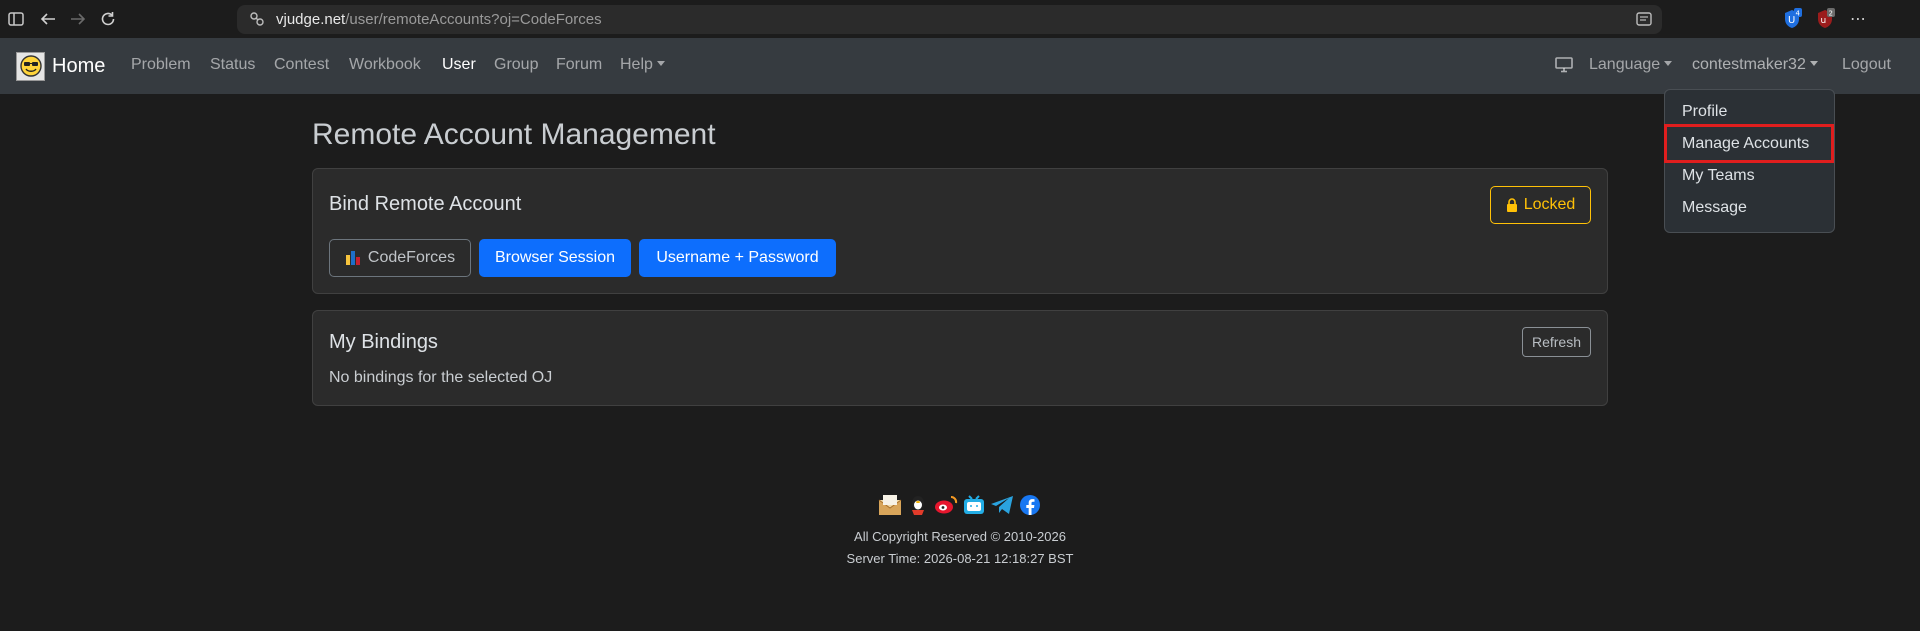  Describe the element at coordinates (918, 505) in the screenshot. I see `qq-icon` at that location.